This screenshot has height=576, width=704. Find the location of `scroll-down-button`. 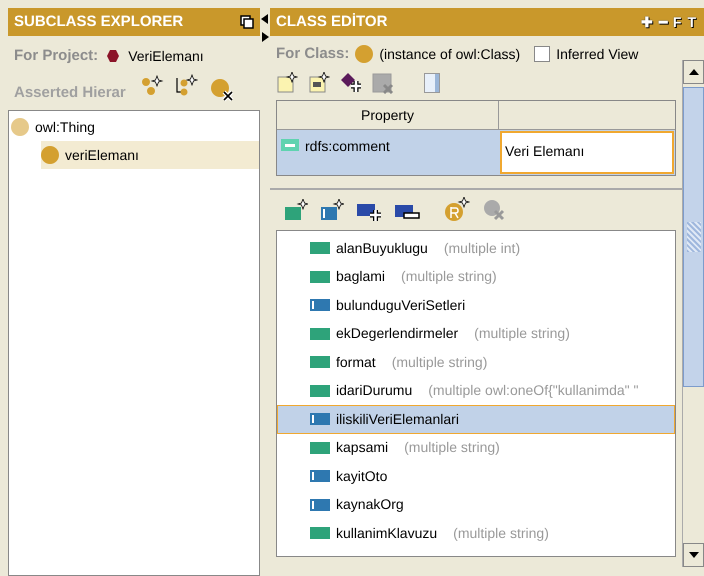

scroll-down-button is located at coordinates (693, 555).